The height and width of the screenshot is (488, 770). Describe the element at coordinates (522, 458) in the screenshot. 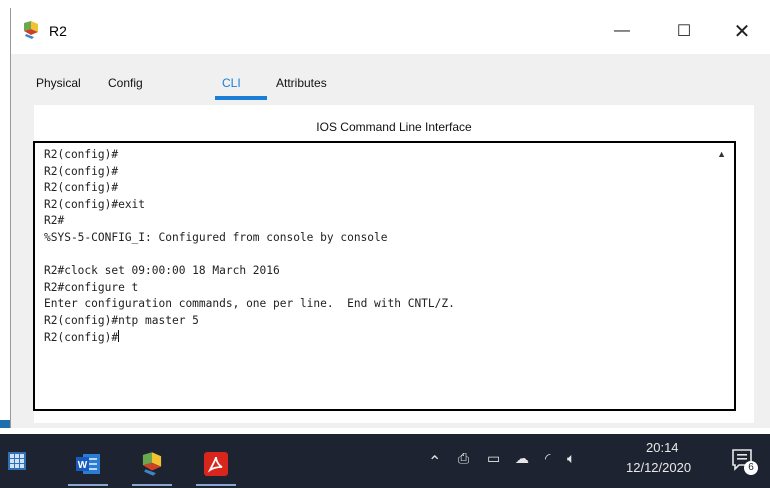

I see `onedrive-cloud-icon: ☁` at that location.